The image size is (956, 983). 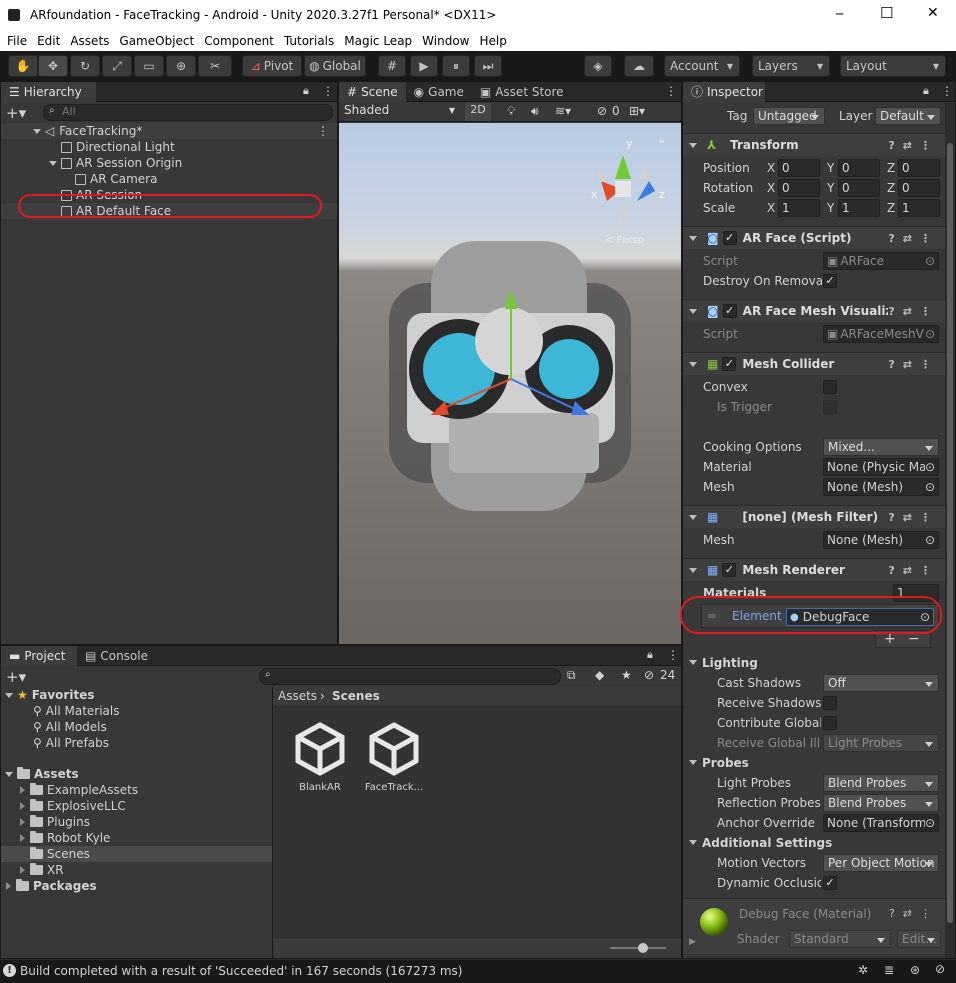 What do you see at coordinates (626, 675) in the screenshot?
I see `favorite-star-icon: ★` at bounding box center [626, 675].